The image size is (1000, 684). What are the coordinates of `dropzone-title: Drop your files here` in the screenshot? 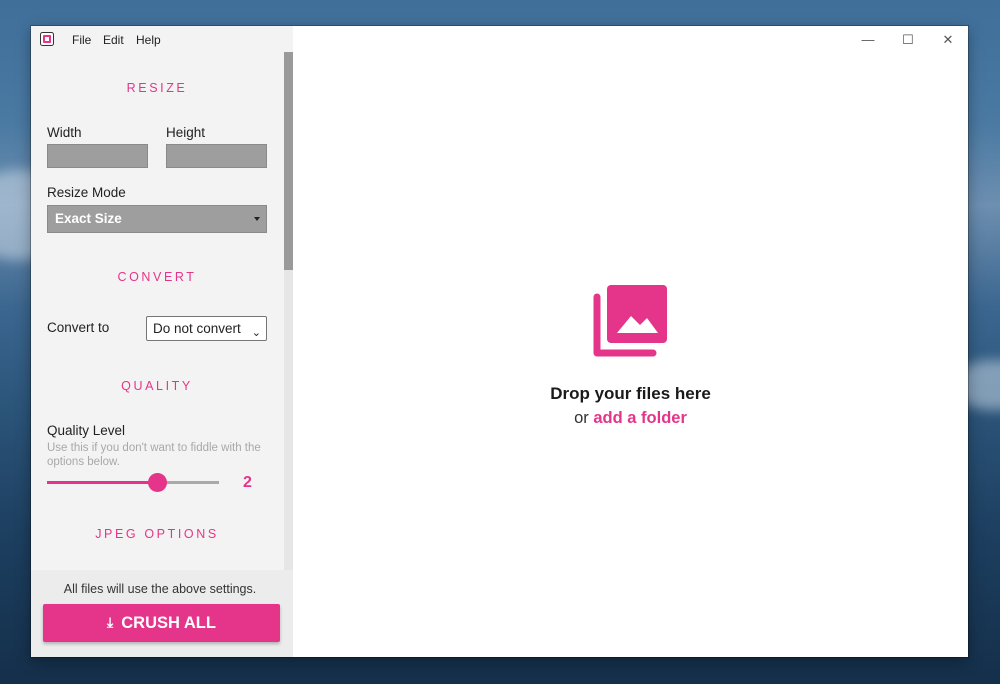 It's located at (630, 393).